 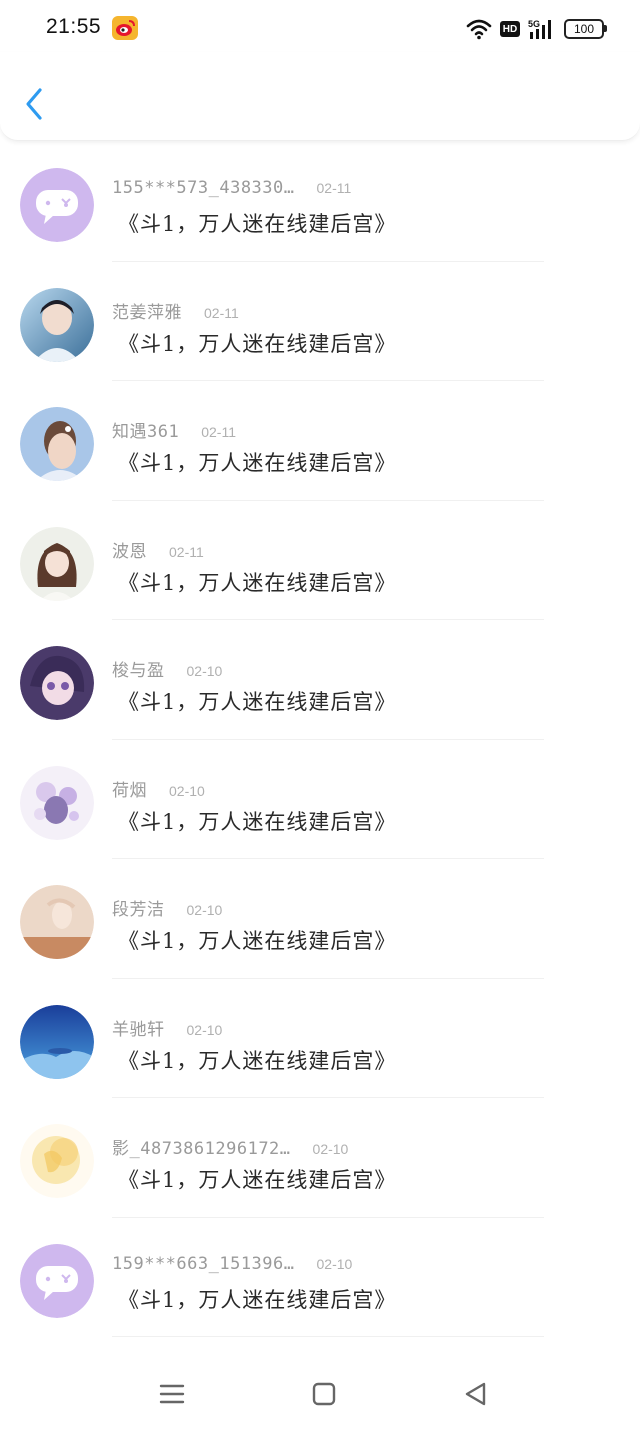 What do you see at coordinates (74, 26) in the screenshot?
I see `status-time: 21:55` at bounding box center [74, 26].